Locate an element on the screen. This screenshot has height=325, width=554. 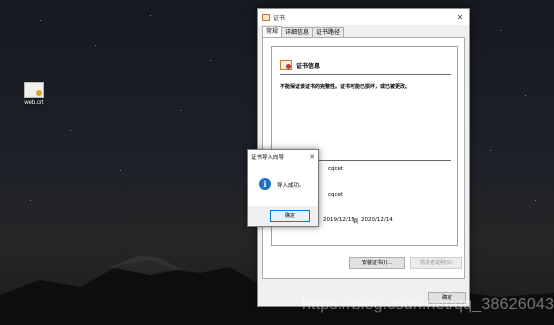
issued-to-value: cqcet is located at coordinates (336, 169).